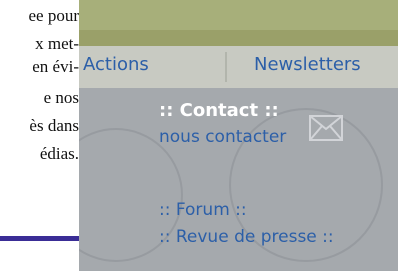 This screenshot has width=398, height=271. Describe the element at coordinates (203, 210) in the screenshot. I see `menu-link-forum: :: Forum ::` at that location.